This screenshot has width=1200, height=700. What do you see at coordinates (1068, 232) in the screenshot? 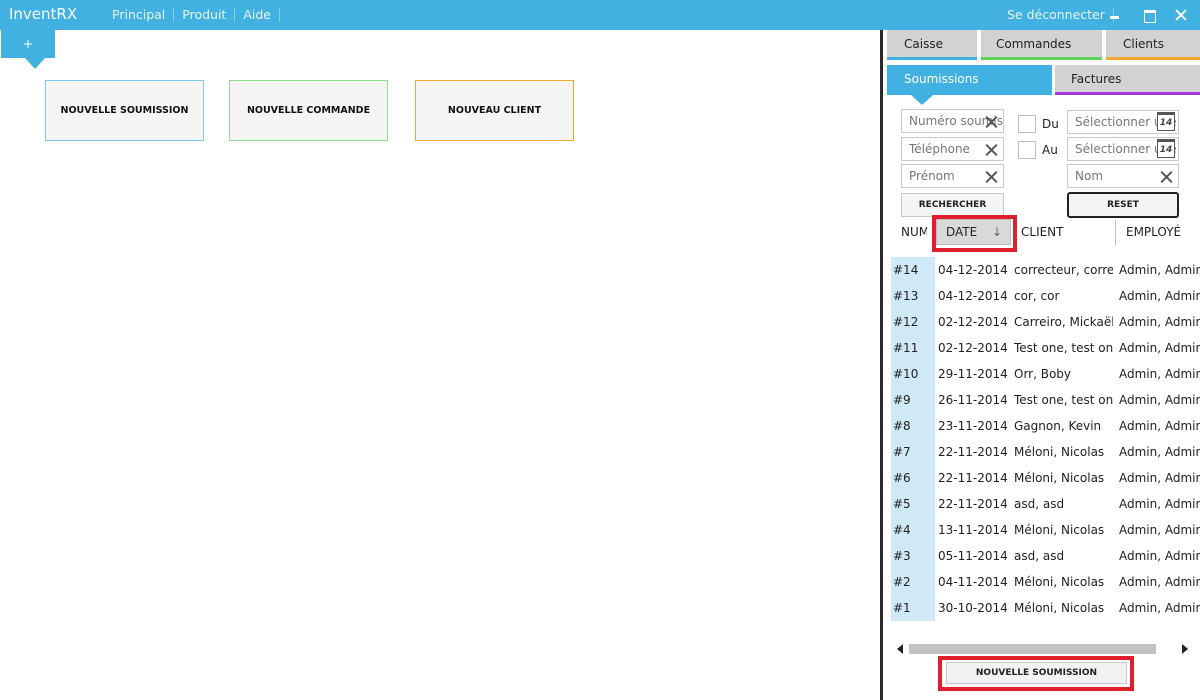
I see `column-header-client: CLIENT` at bounding box center [1068, 232].